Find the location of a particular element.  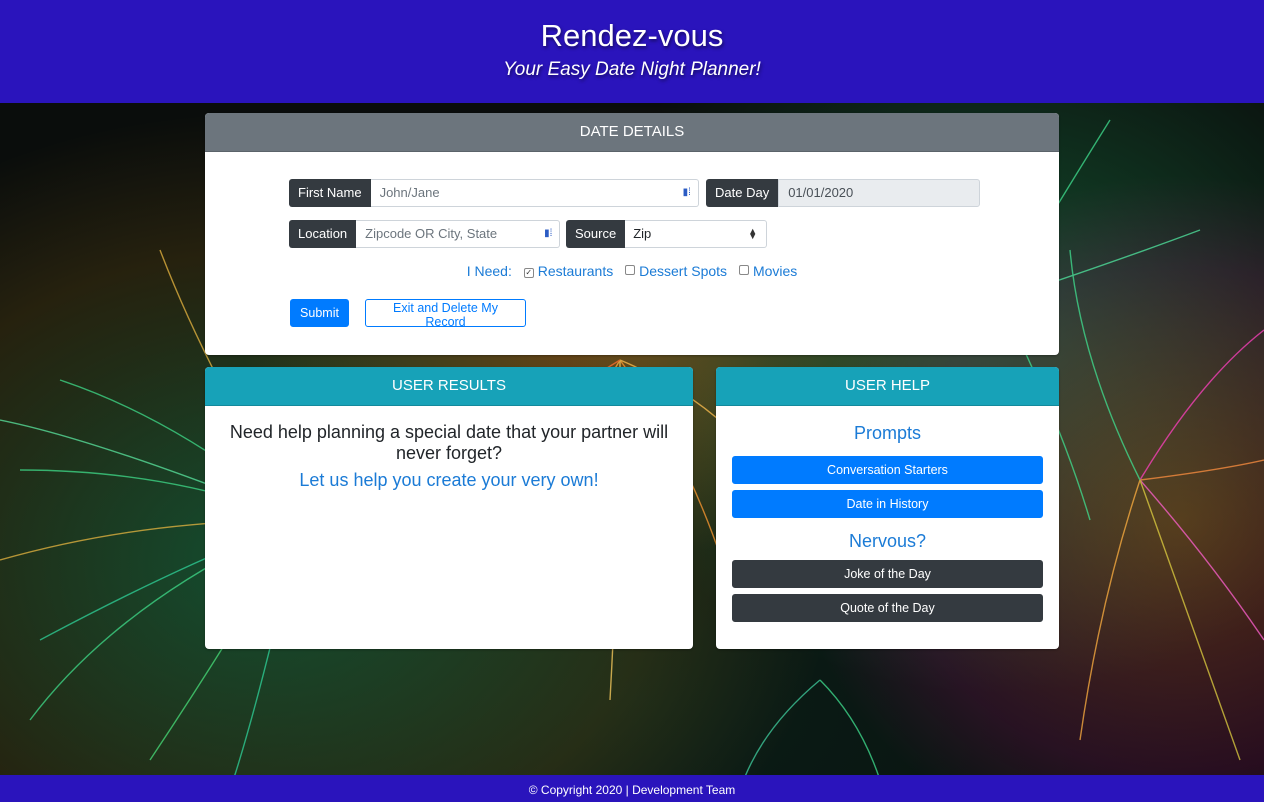

date-day-group: Date Day 01/01/2020 is located at coordinates (843, 193).